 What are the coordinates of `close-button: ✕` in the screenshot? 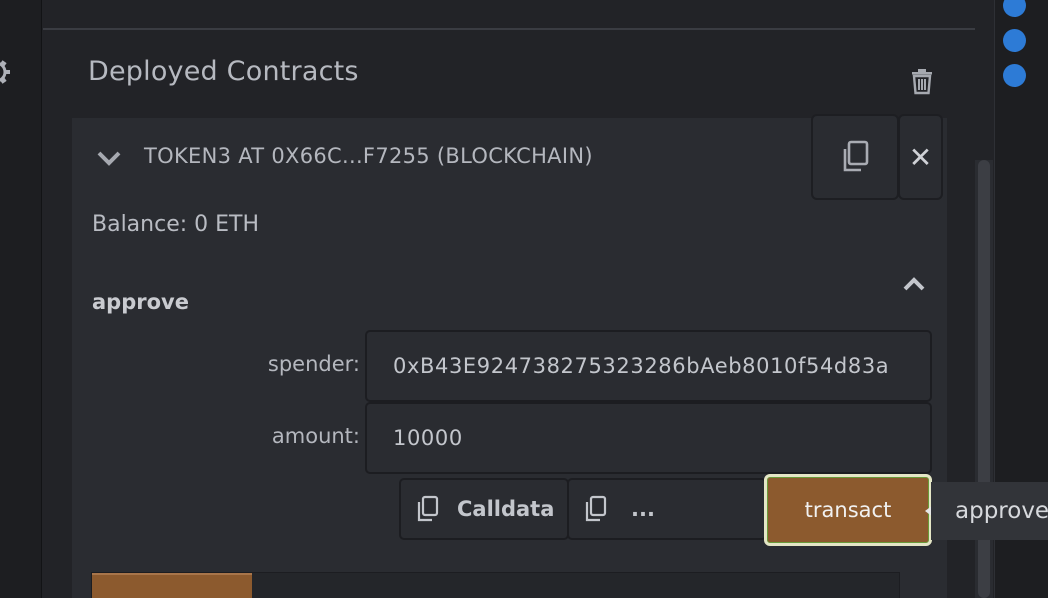 It's located at (920, 157).